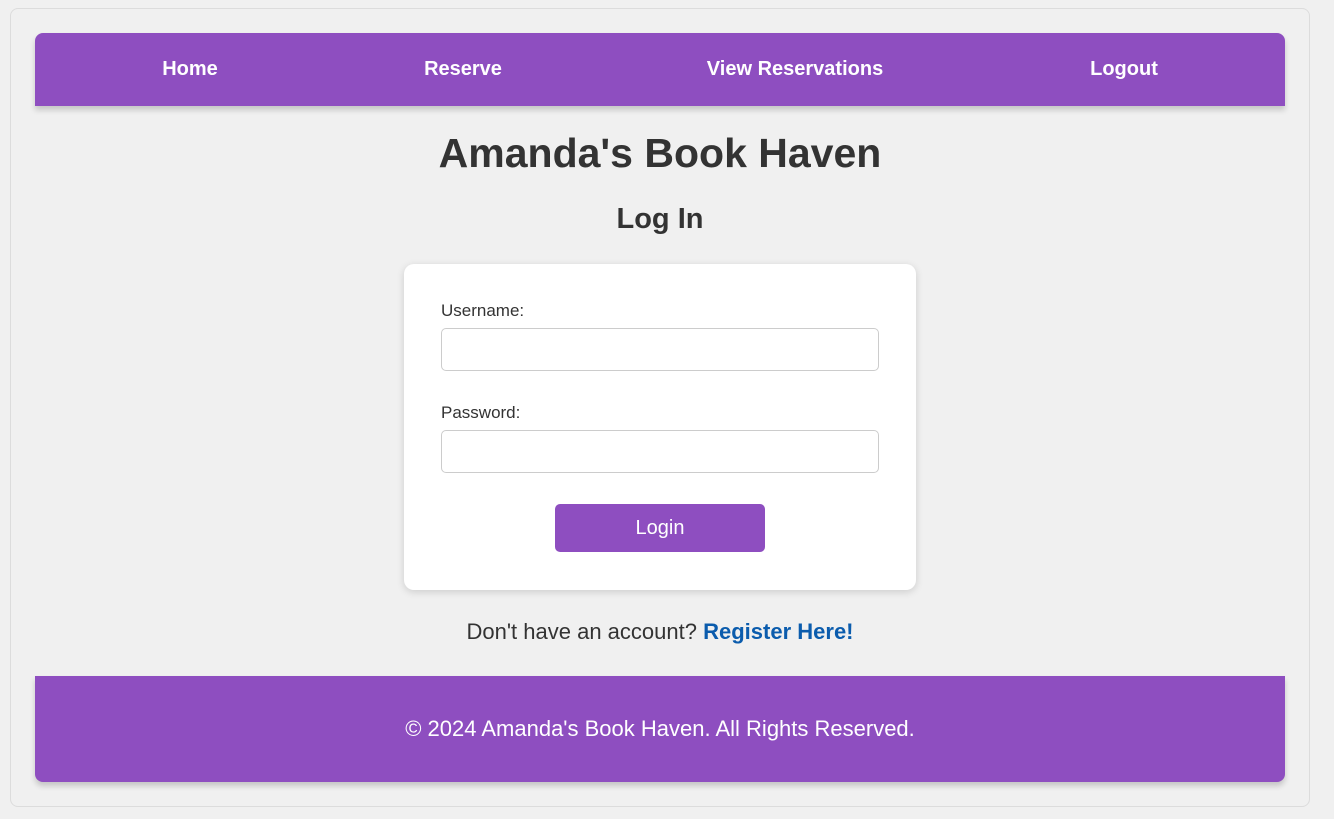  I want to click on top-nav: Home Reserve View Reservations Logout, so click(660, 69).